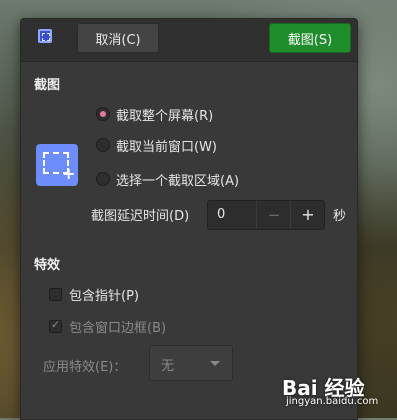 The height and width of the screenshot is (420, 397). Describe the element at coordinates (178, 181) in the screenshot. I see `radio-label: 选择一个截取区域(A)` at that location.